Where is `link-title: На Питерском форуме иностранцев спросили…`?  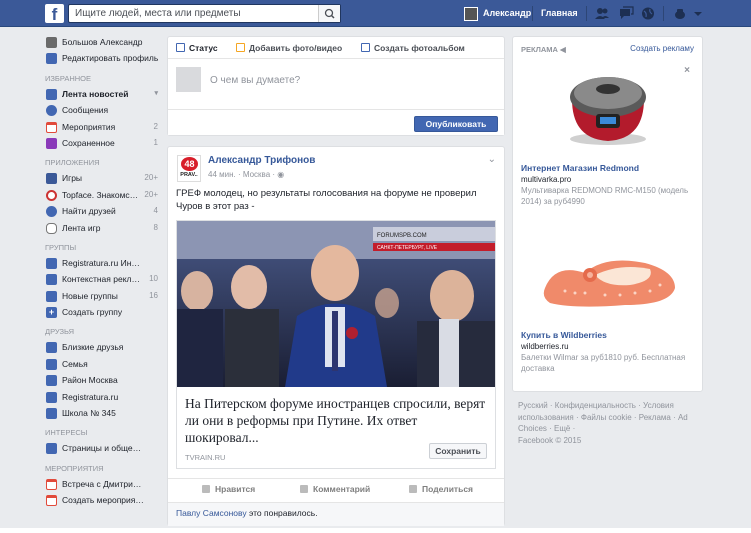
link-title: На Питерском форуме иностранцев спросили… is located at coordinates (338, 420).